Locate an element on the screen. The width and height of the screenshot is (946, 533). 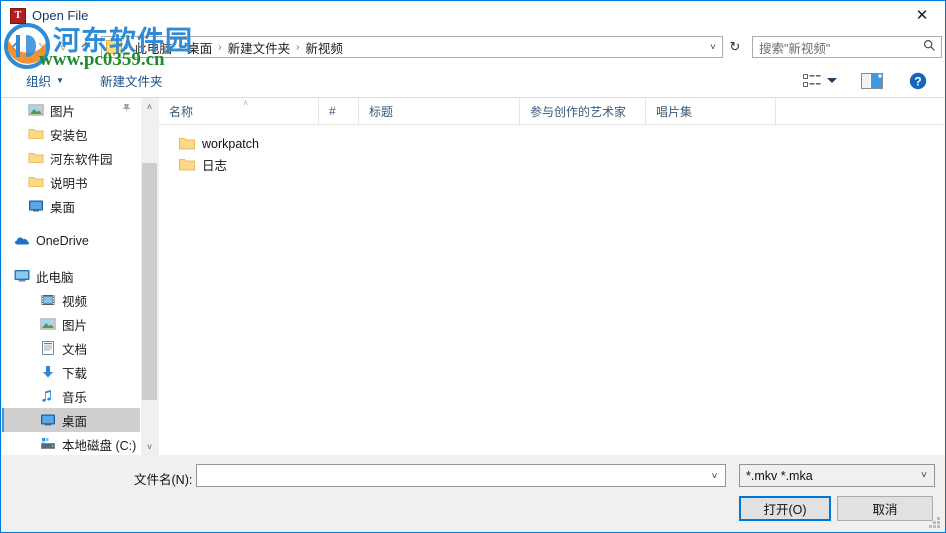
list-item: workpatch is located at coordinates (552, 143).